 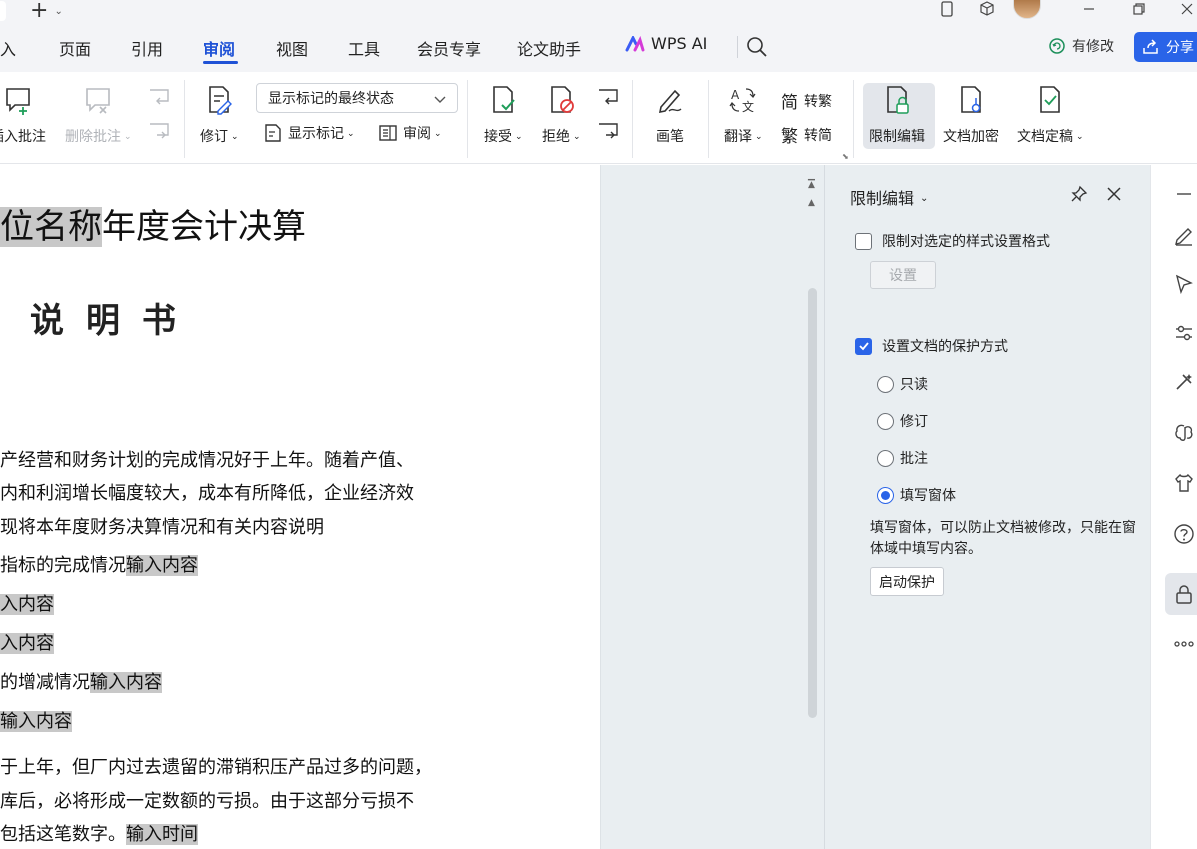 What do you see at coordinates (99, 834) in the screenshot?
I see `doc-line: 包括这笔数字。输入时间` at bounding box center [99, 834].